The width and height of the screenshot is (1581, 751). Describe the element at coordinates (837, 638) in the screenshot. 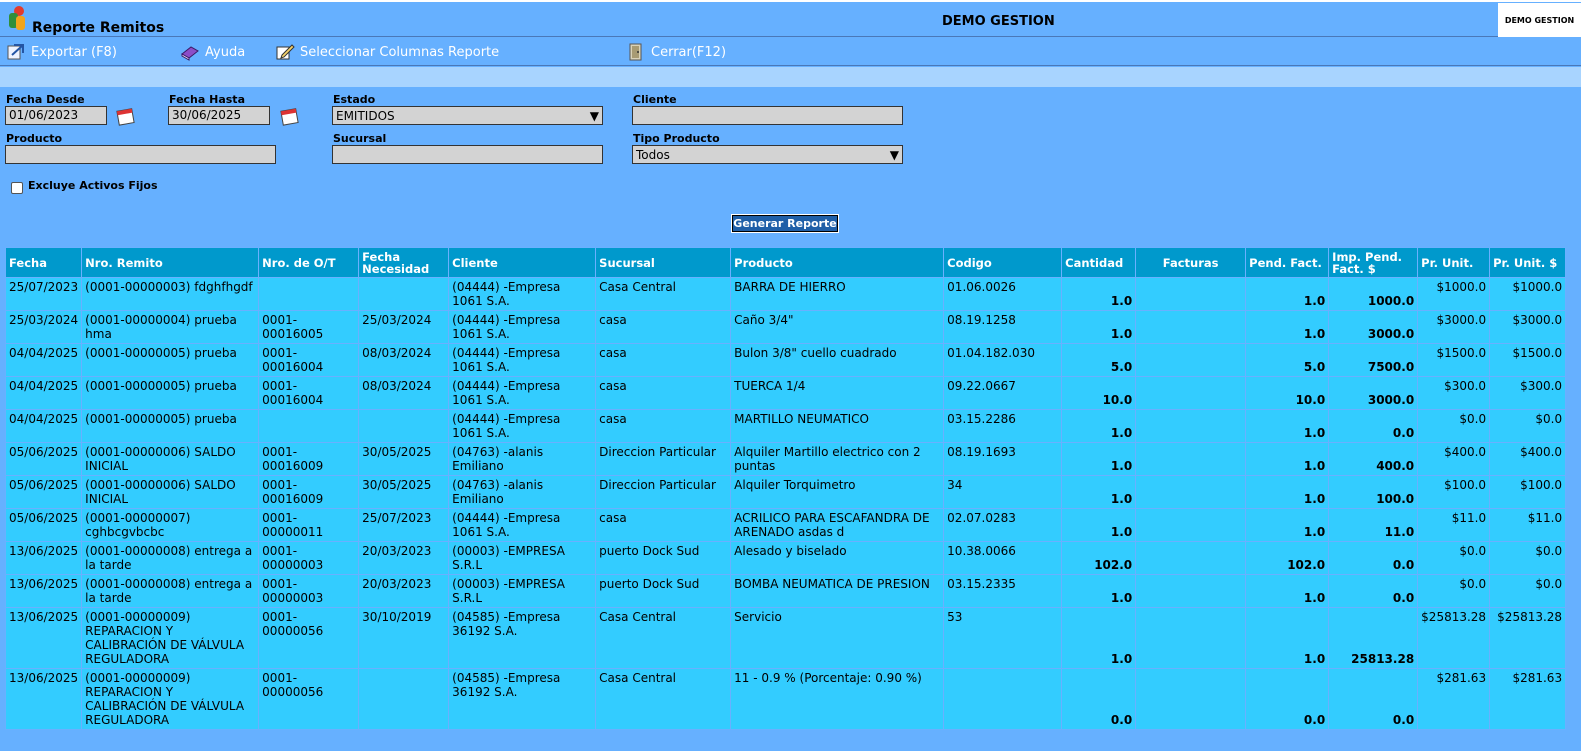

I see `cell-producto: Servicio` at that location.